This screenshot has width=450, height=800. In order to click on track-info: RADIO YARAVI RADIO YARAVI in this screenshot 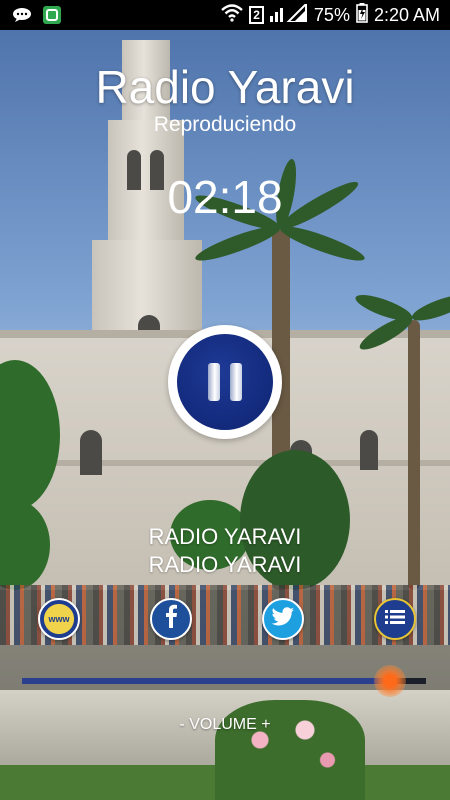, I will do `click(225, 551)`.